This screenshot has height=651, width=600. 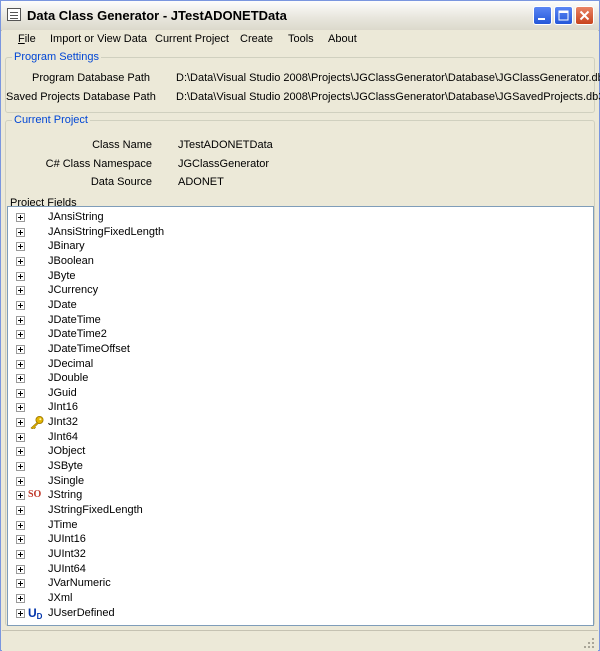 What do you see at coordinates (300, 305) in the screenshot?
I see `tree-item: JDate` at bounding box center [300, 305].